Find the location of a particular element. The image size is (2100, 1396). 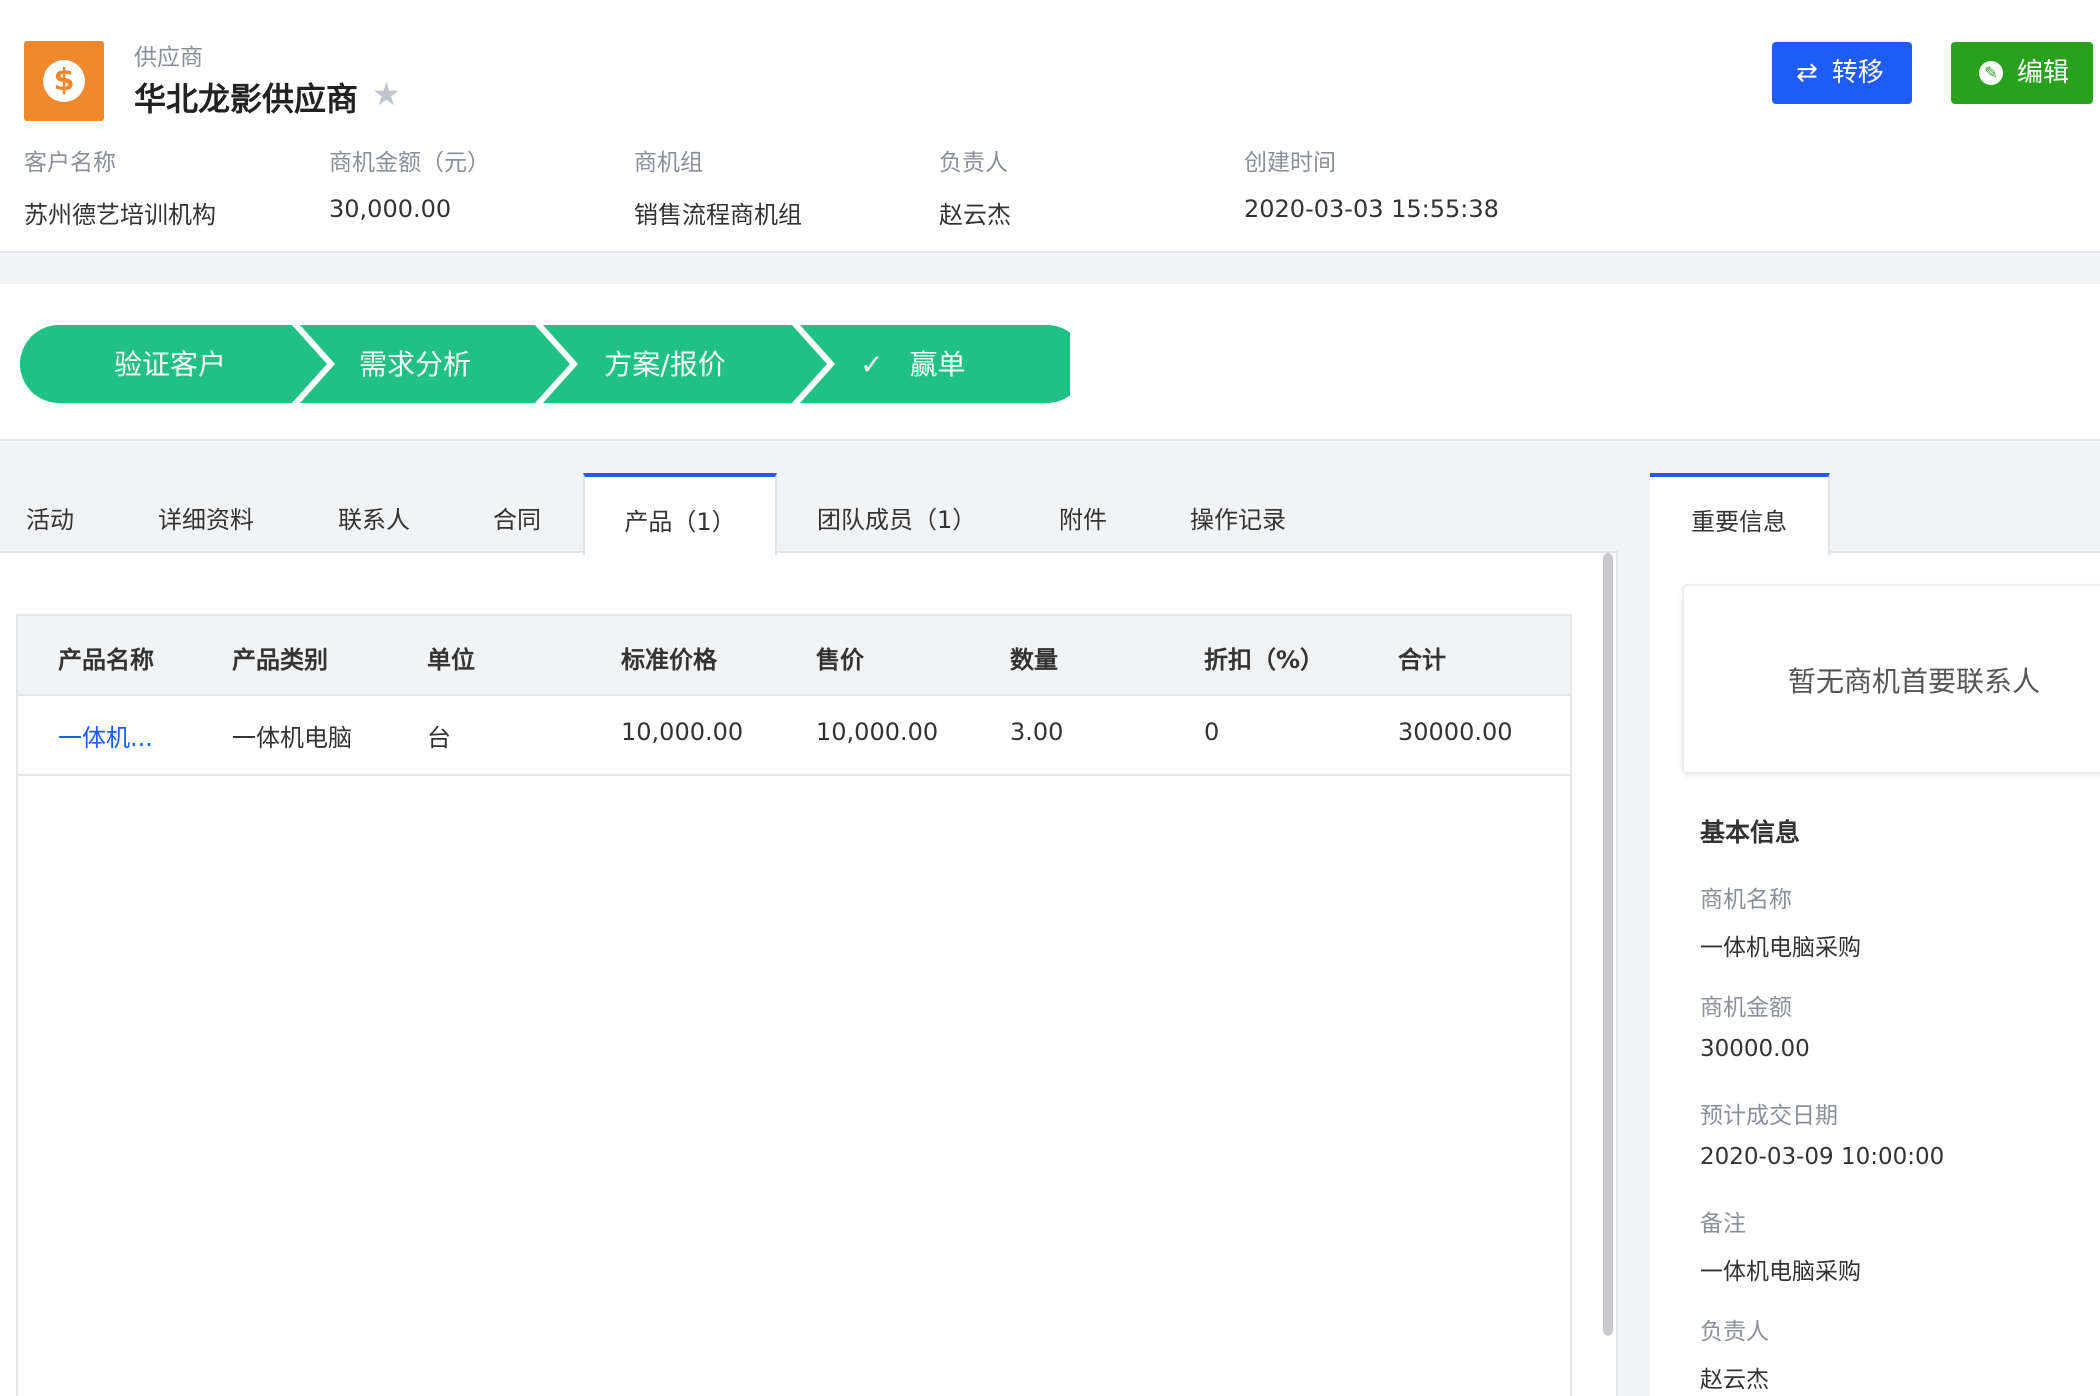

stage-label-won: ✓ 赢单 is located at coordinates (920, 365).